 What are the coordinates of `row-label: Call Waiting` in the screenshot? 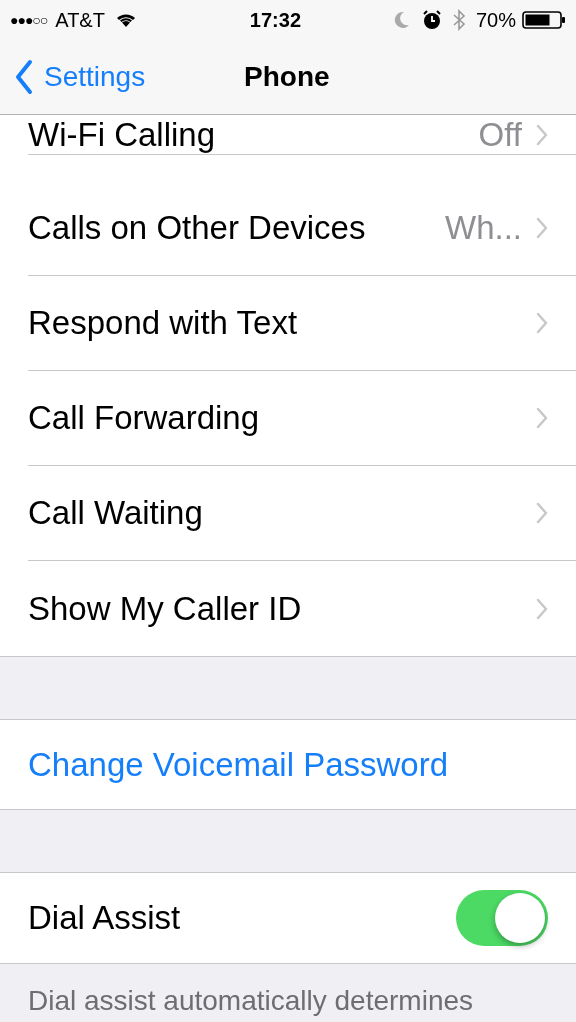 It's located at (115, 513).